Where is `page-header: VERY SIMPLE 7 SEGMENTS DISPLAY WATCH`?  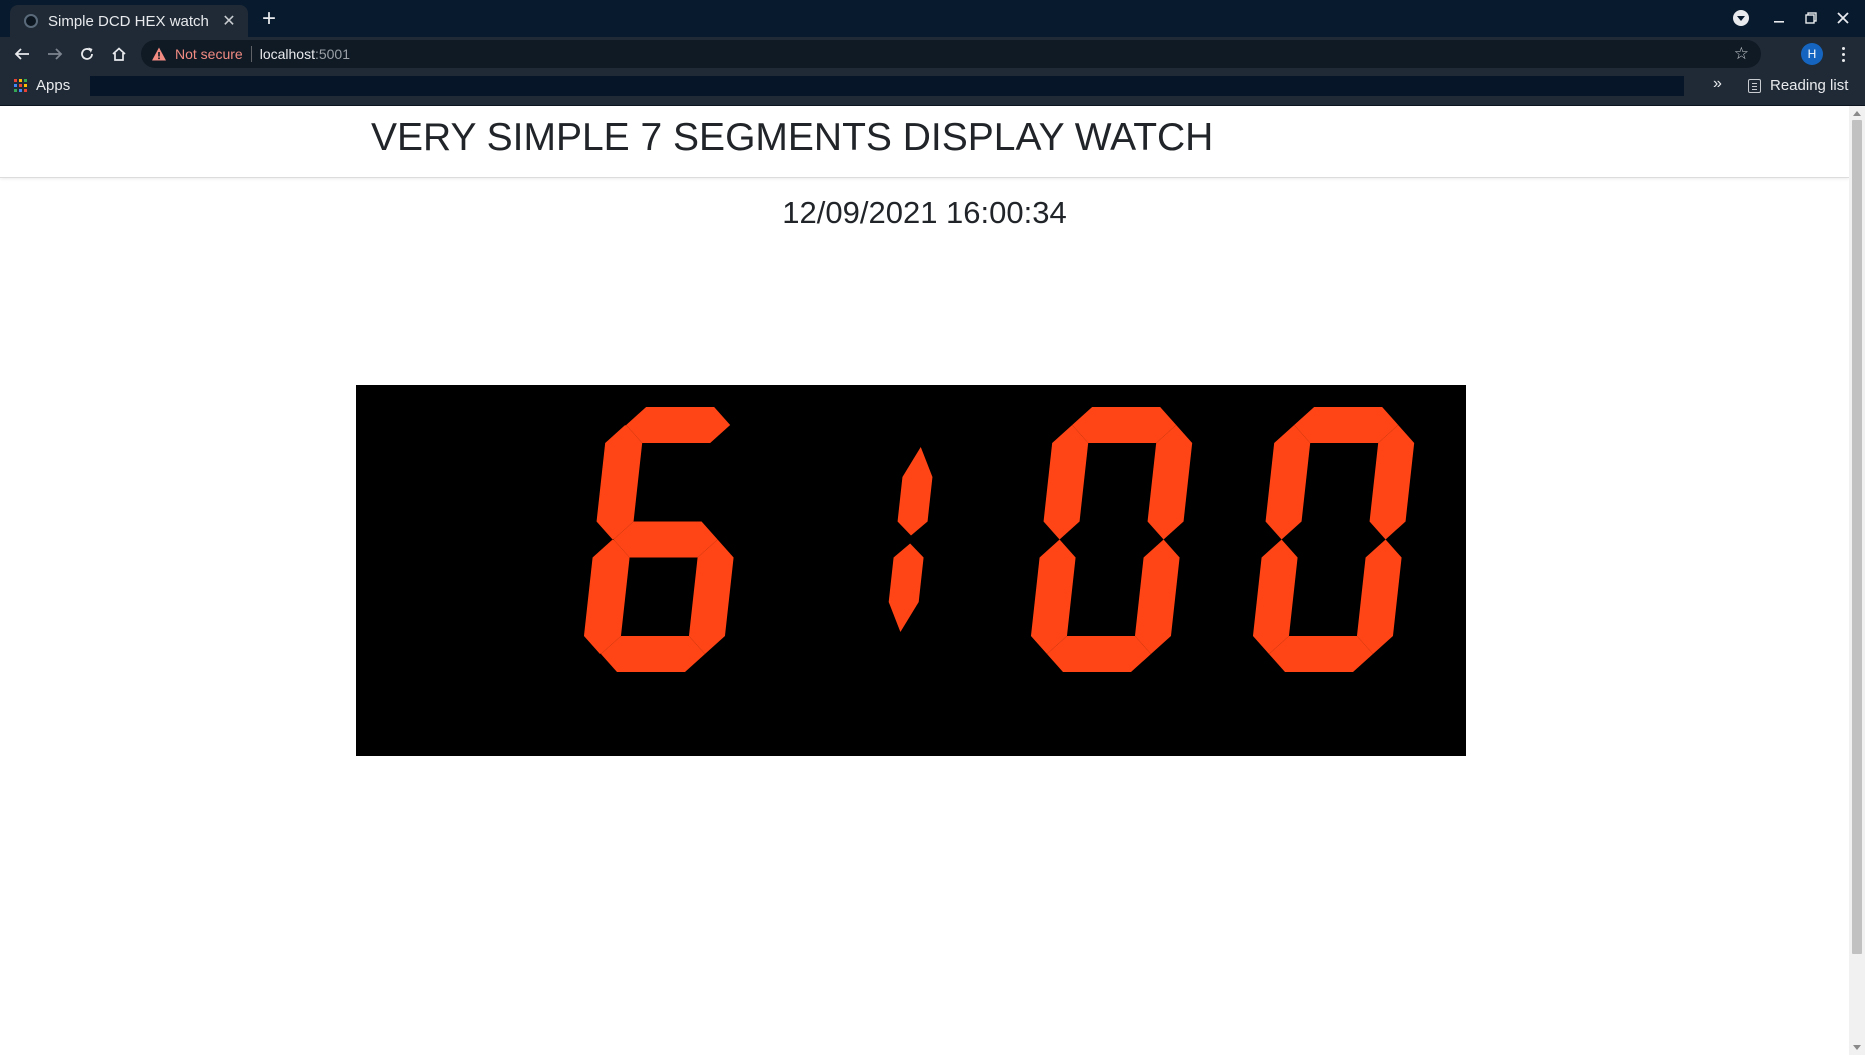 page-header: VERY SIMPLE 7 SEGMENTS DISPLAY WATCH is located at coordinates (924, 142).